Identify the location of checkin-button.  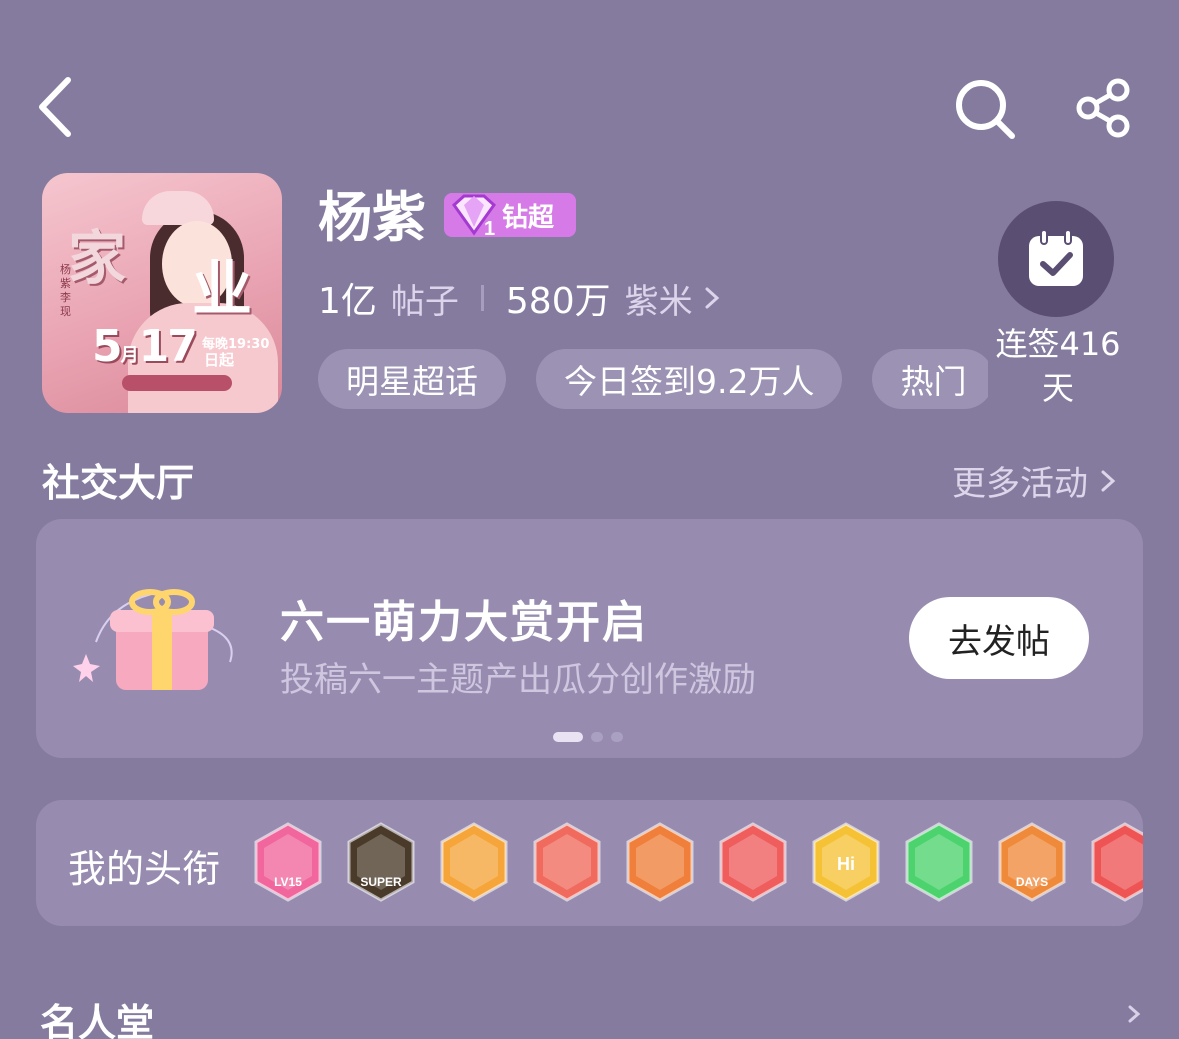
(1056, 259).